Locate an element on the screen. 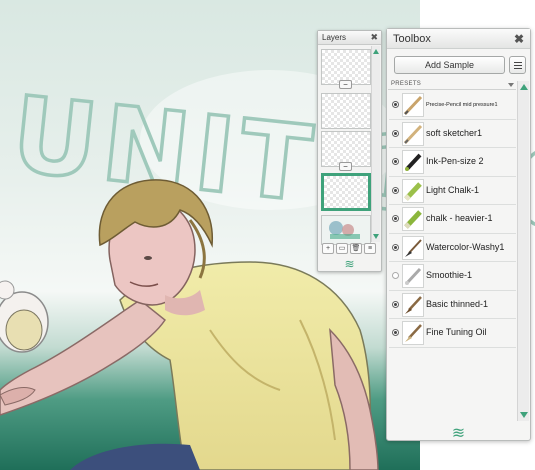 This screenshot has width=535, height=470. layers-panel: Layers ✖ − − + ▭ 🗑 ≡ ≋ is located at coordinates (349, 151).